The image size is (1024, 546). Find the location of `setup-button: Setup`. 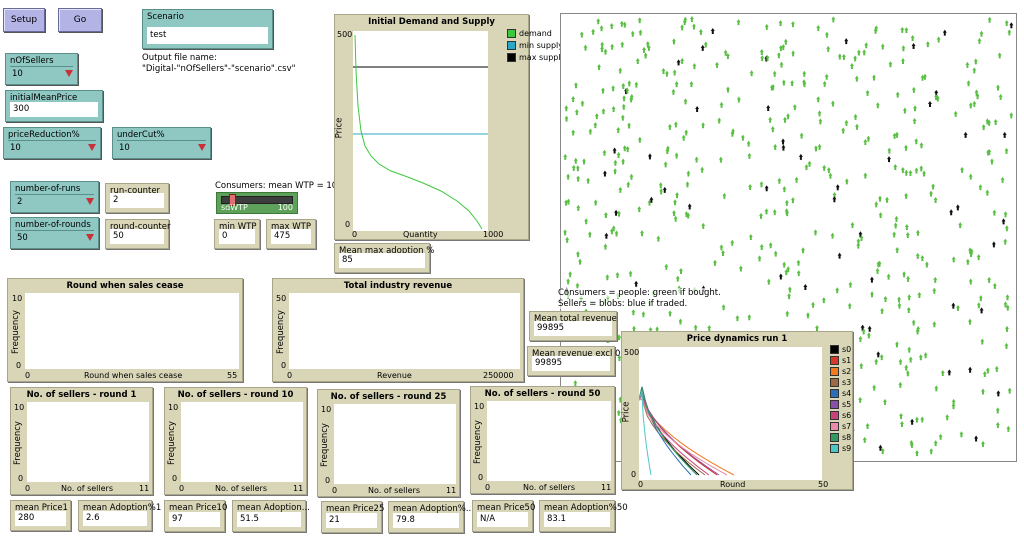

setup-button: Setup is located at coordinates (24, 20).